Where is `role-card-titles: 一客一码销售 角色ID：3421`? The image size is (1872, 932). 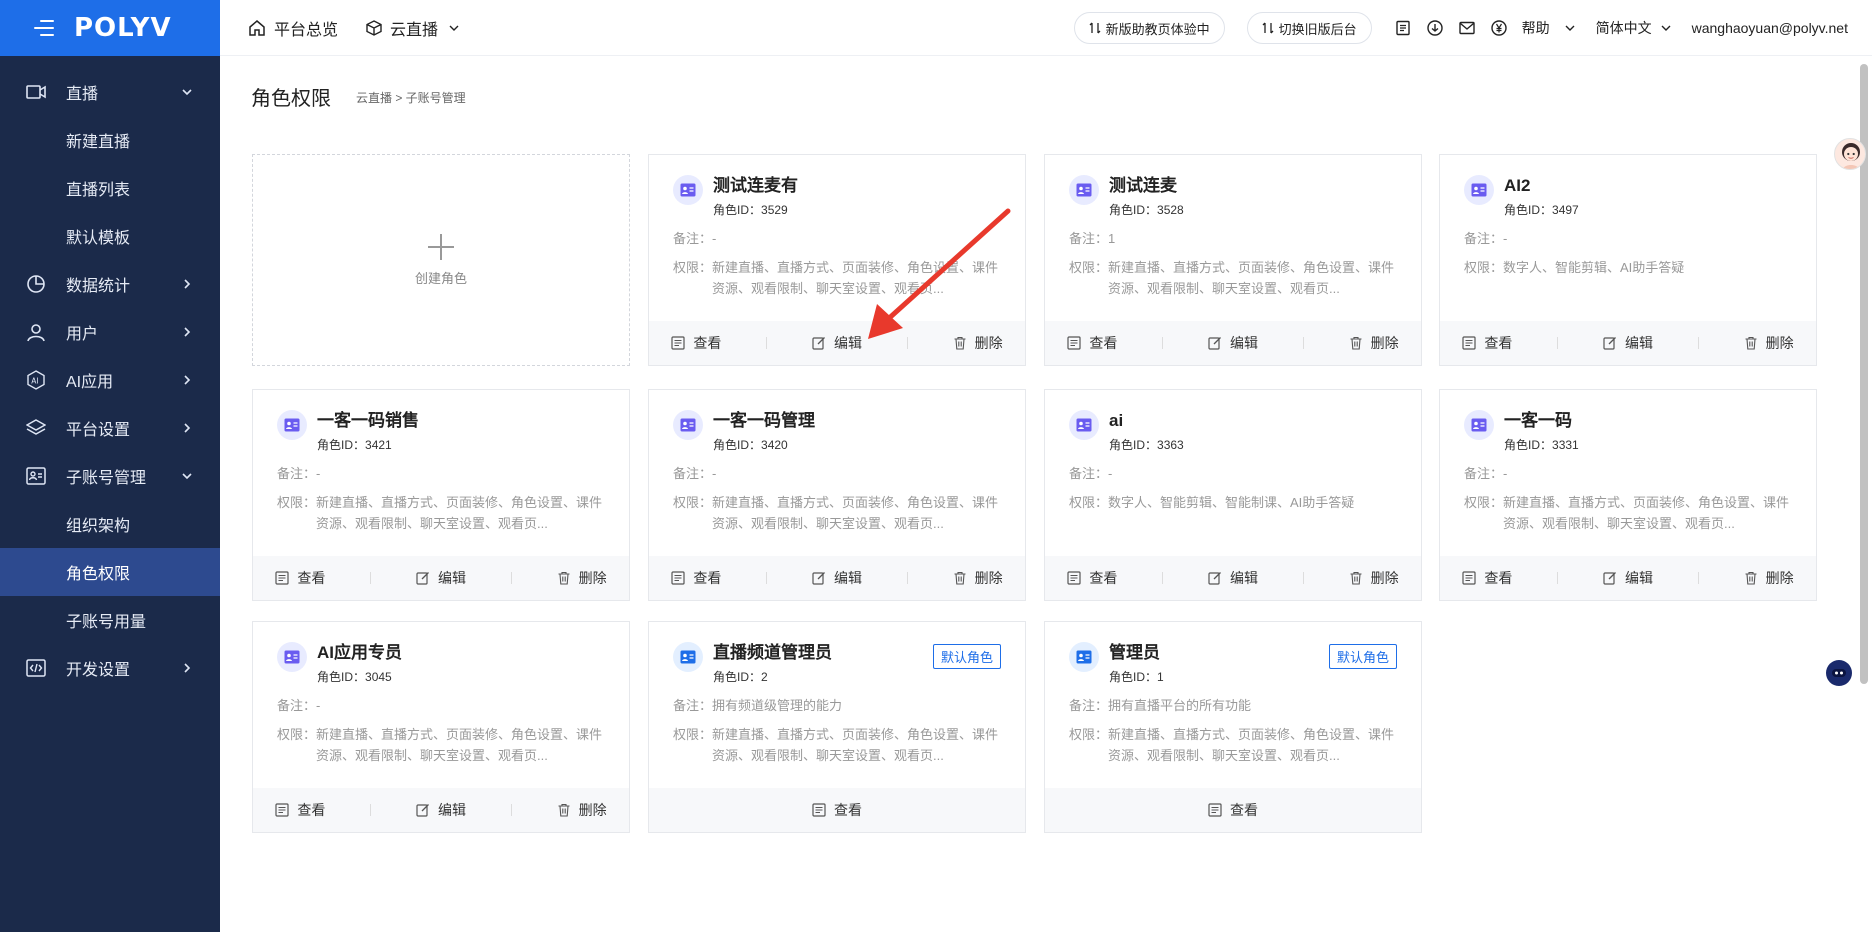
role-card-titles: 一客一码销售 角色ID：3421 is located at coordinates (368, 431).